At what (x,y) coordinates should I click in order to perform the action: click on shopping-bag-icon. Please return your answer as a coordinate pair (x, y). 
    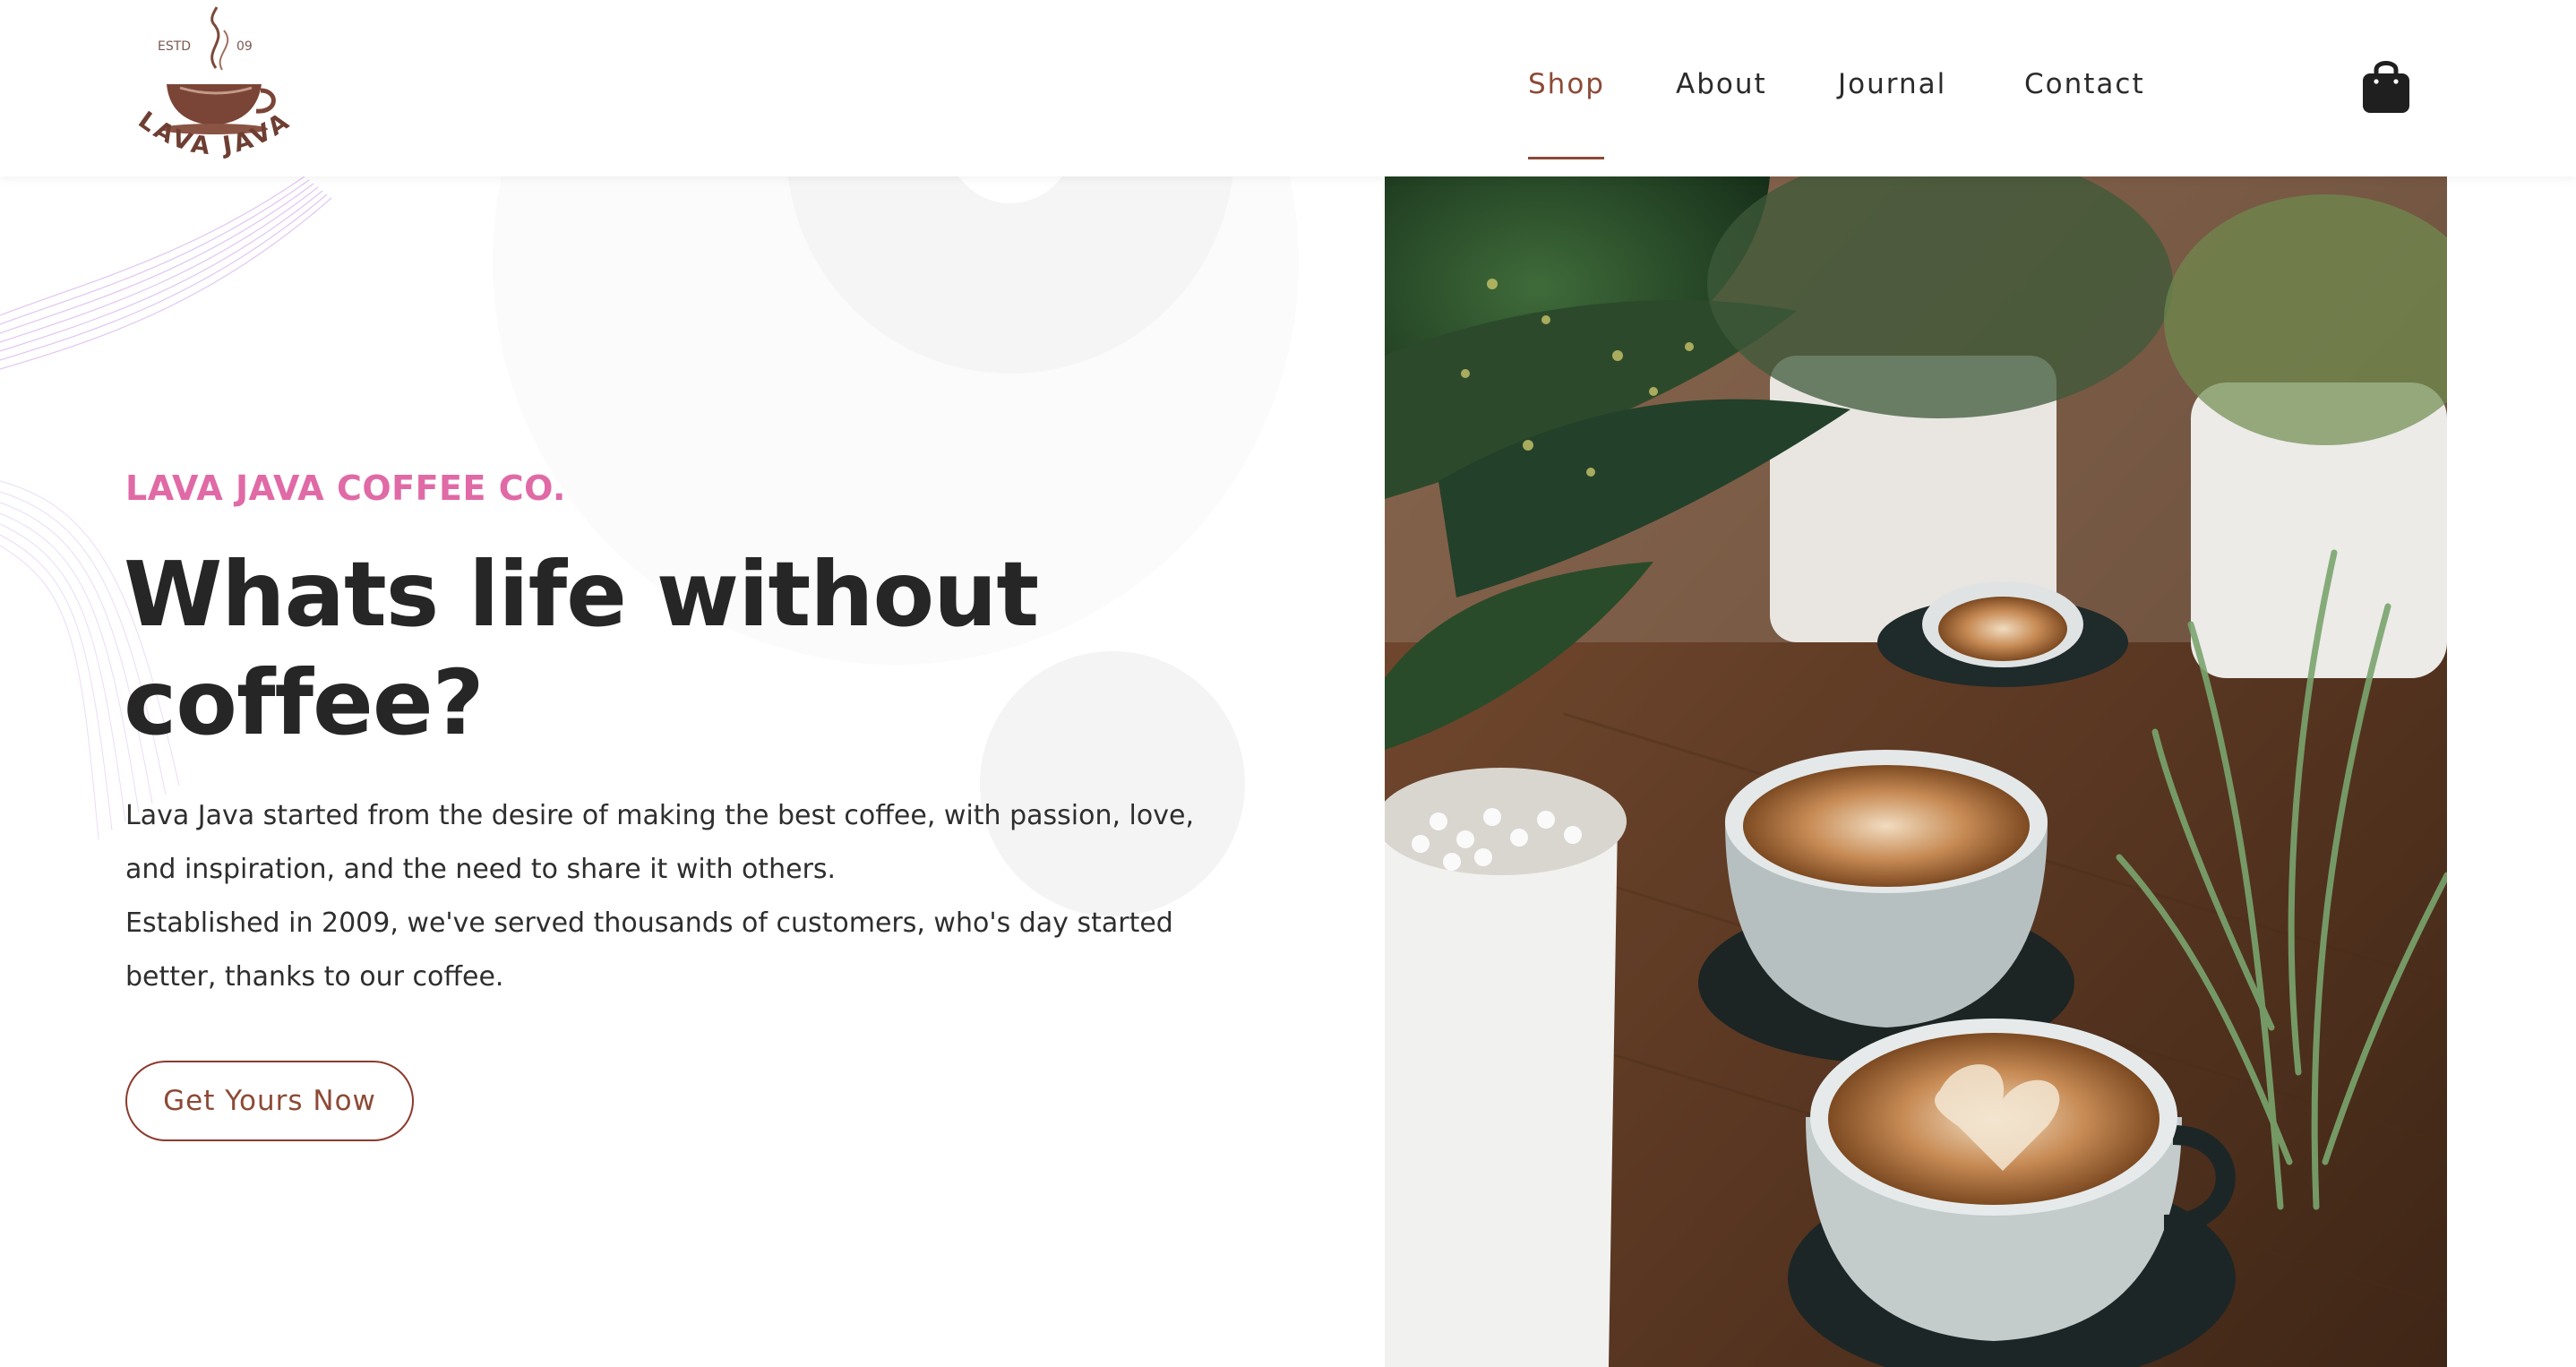
    Looking at the image, I should click on (2386, 86).